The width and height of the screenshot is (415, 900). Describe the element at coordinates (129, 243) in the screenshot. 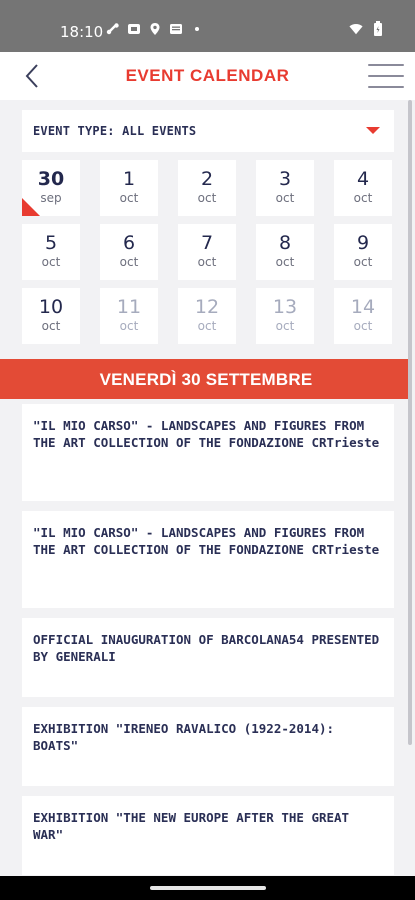

I see `day-number: 6` at that location.